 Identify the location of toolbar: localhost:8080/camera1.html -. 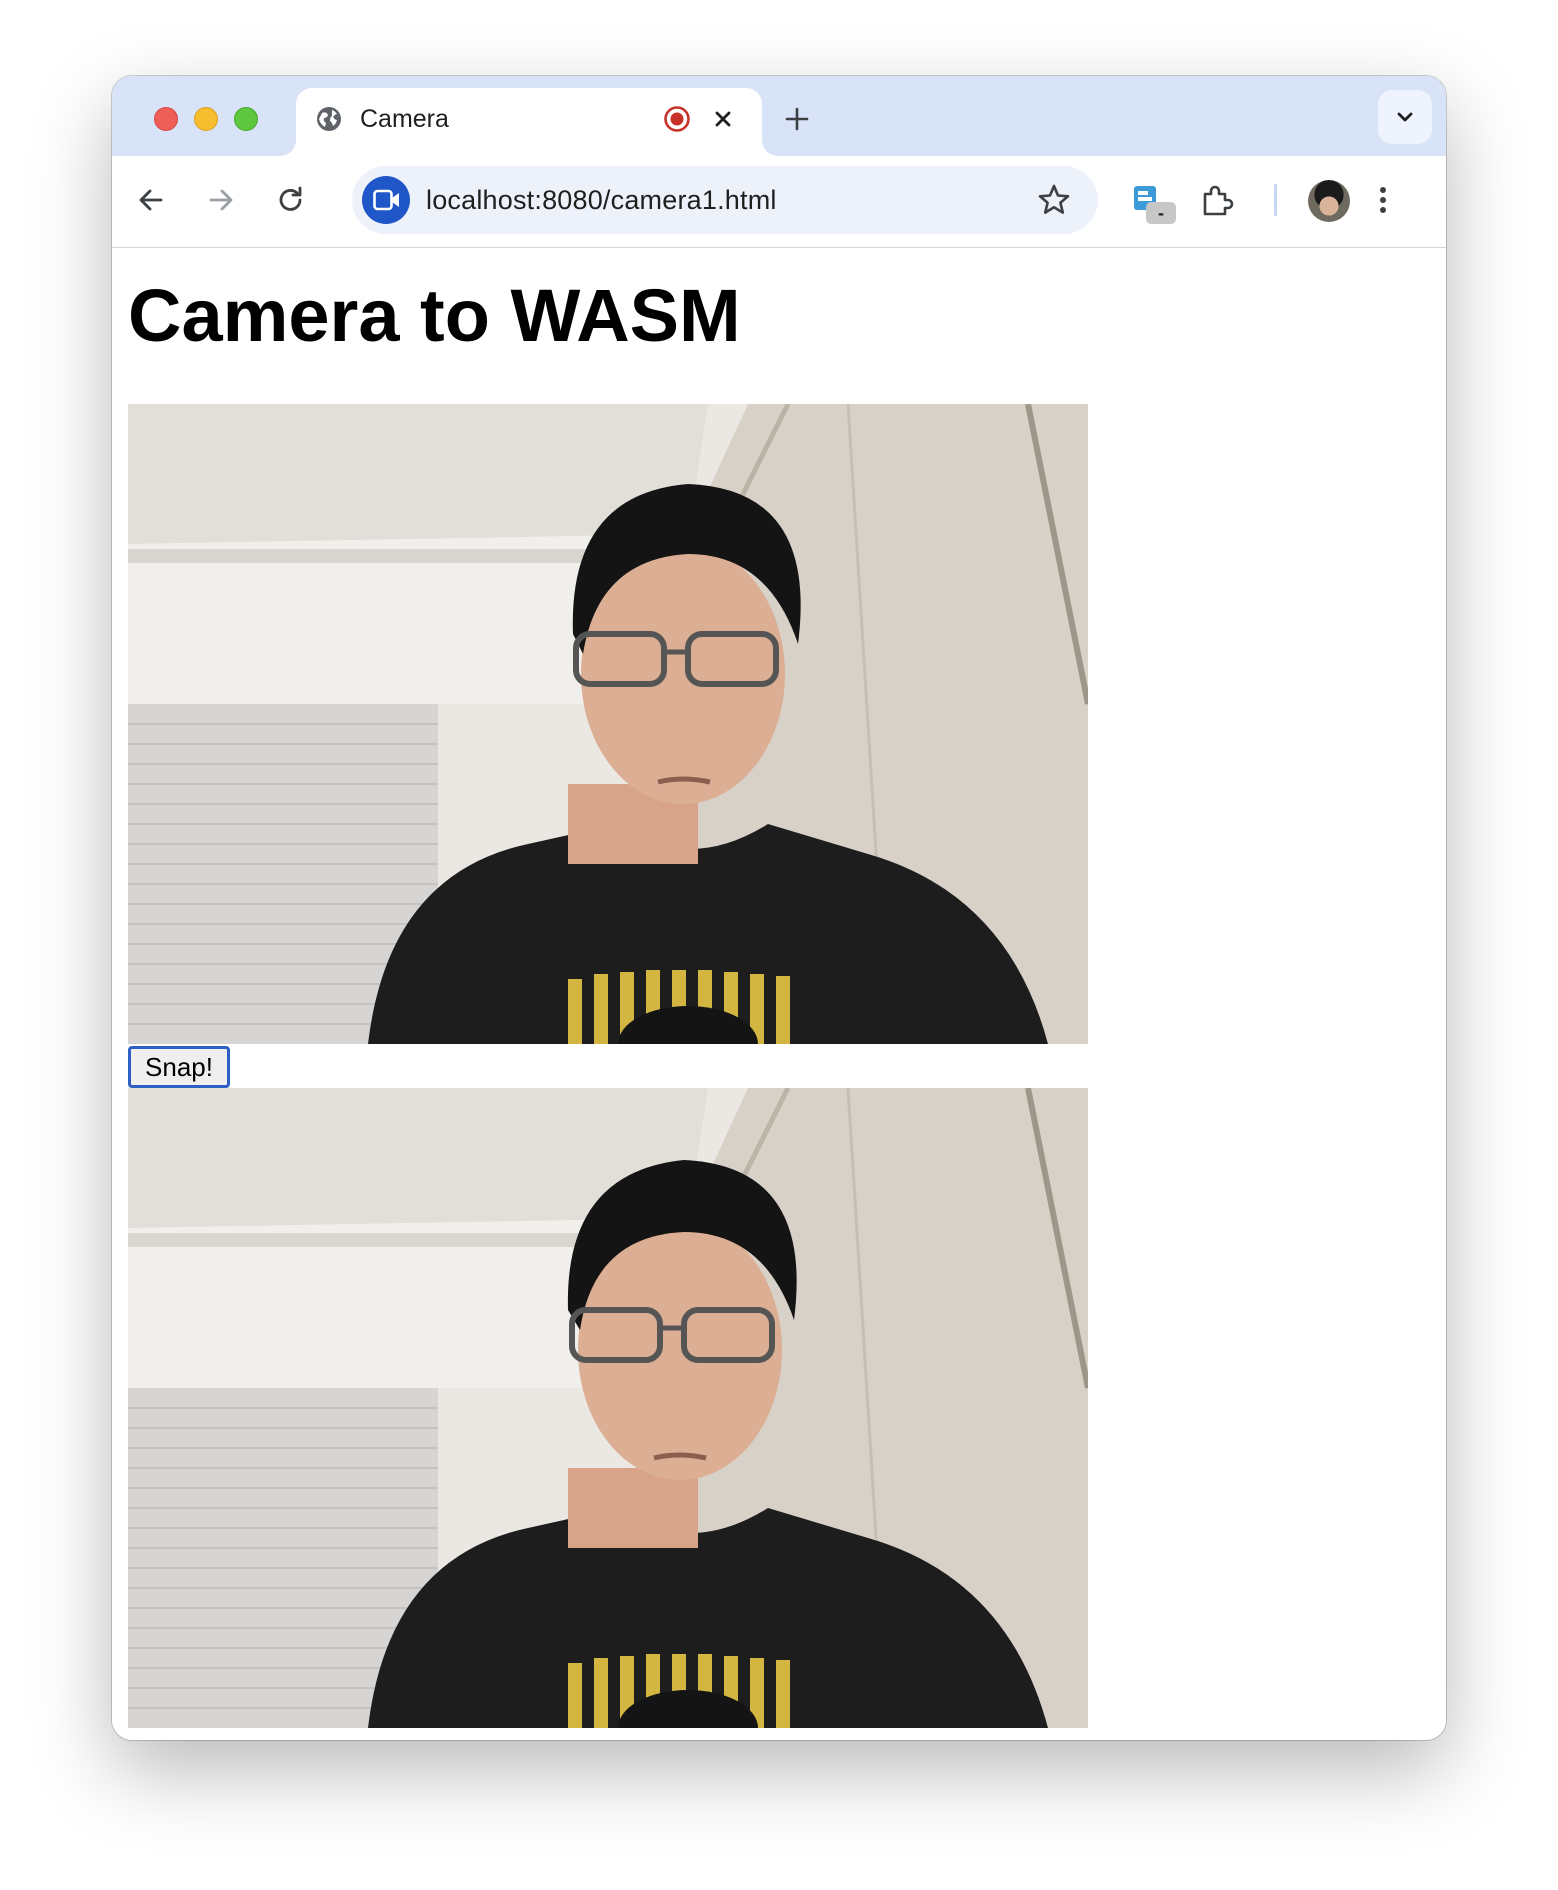
(779, 202).